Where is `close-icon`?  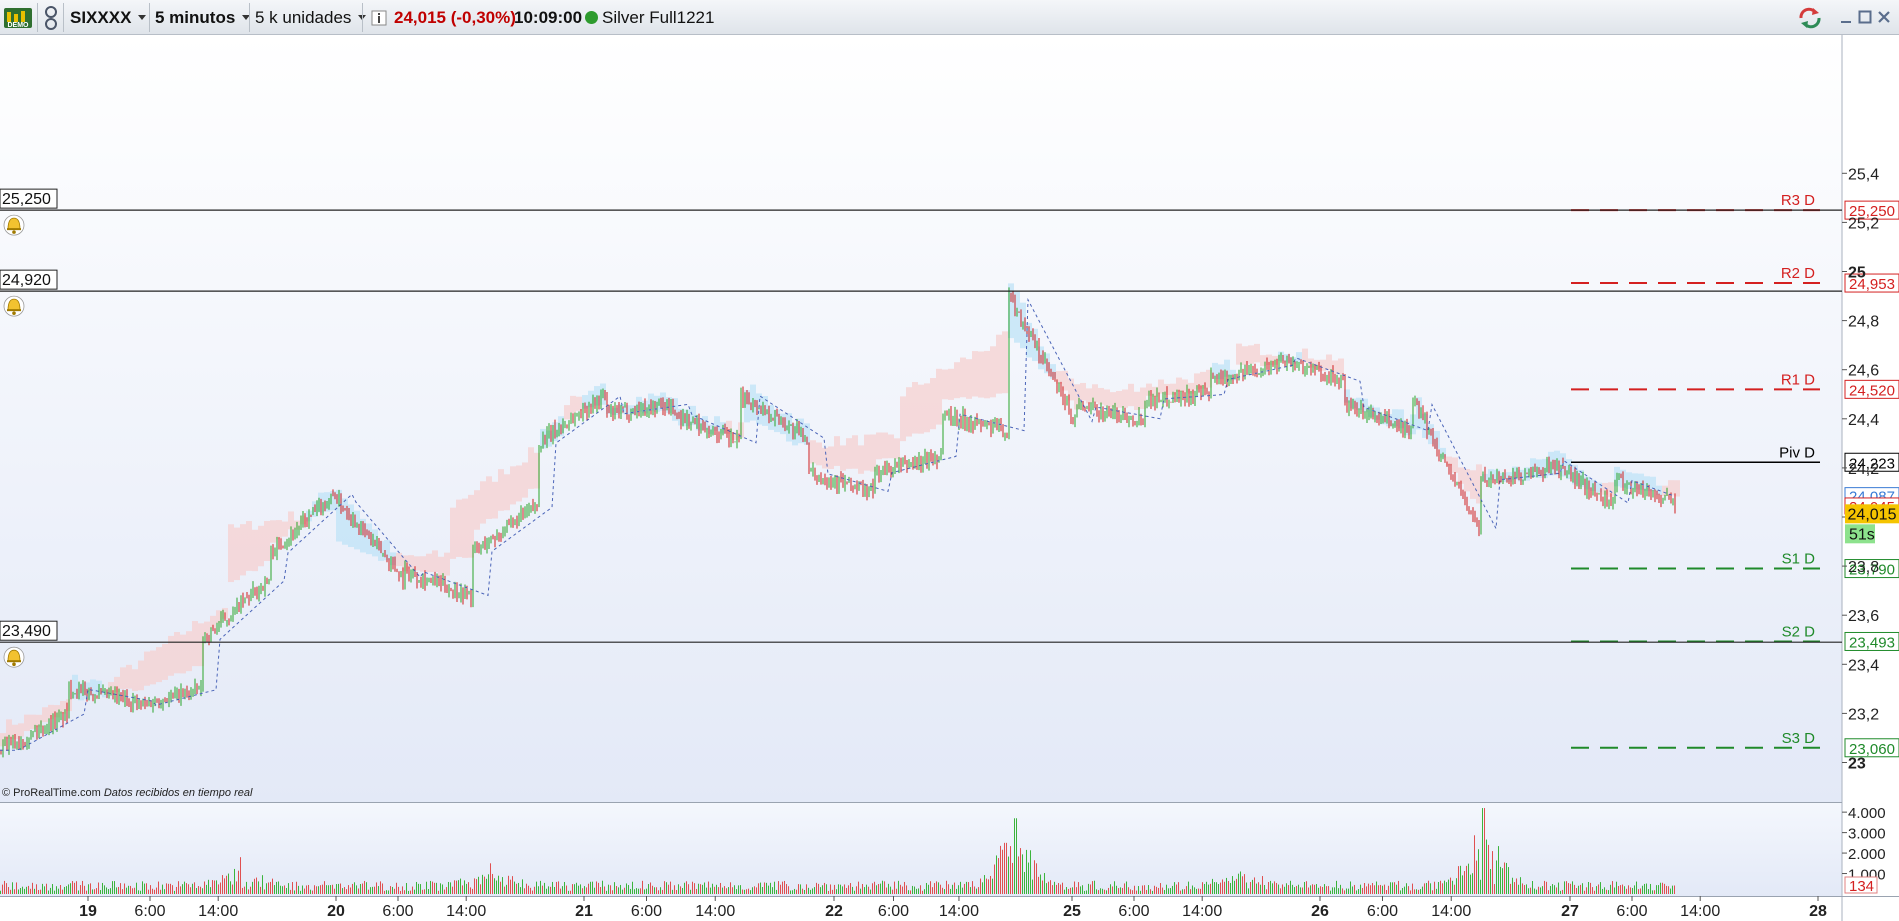 close-icon is located at coordinates (1884, 17).